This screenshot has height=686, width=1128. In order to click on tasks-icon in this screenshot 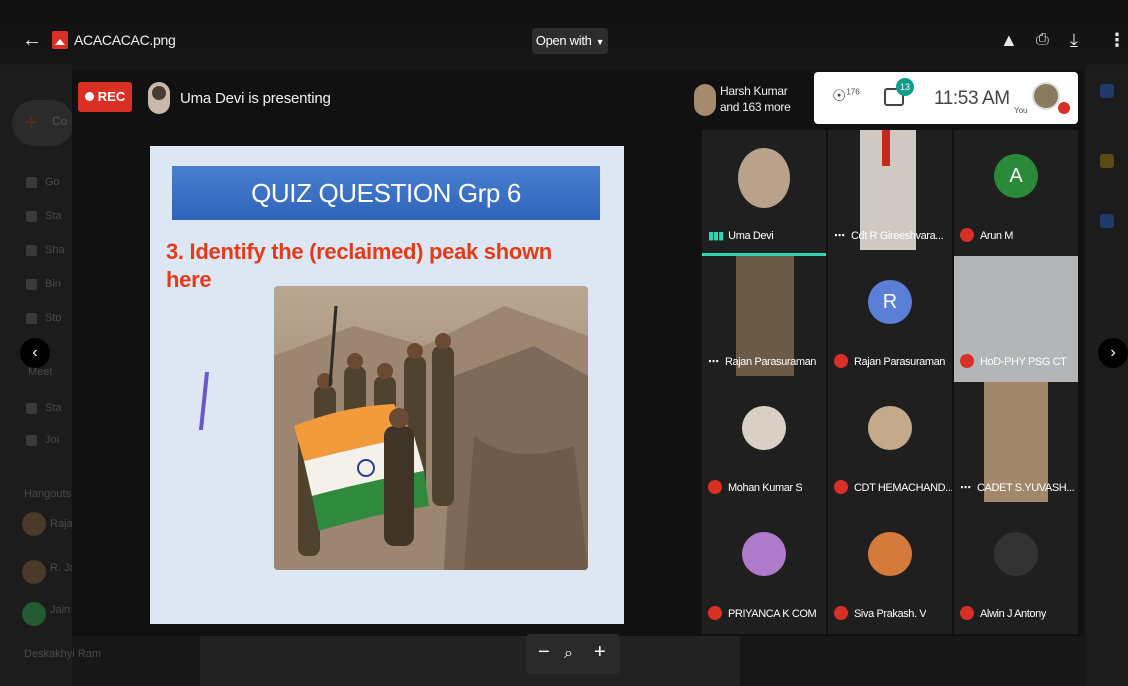, I will do `click(1107, 221)`.